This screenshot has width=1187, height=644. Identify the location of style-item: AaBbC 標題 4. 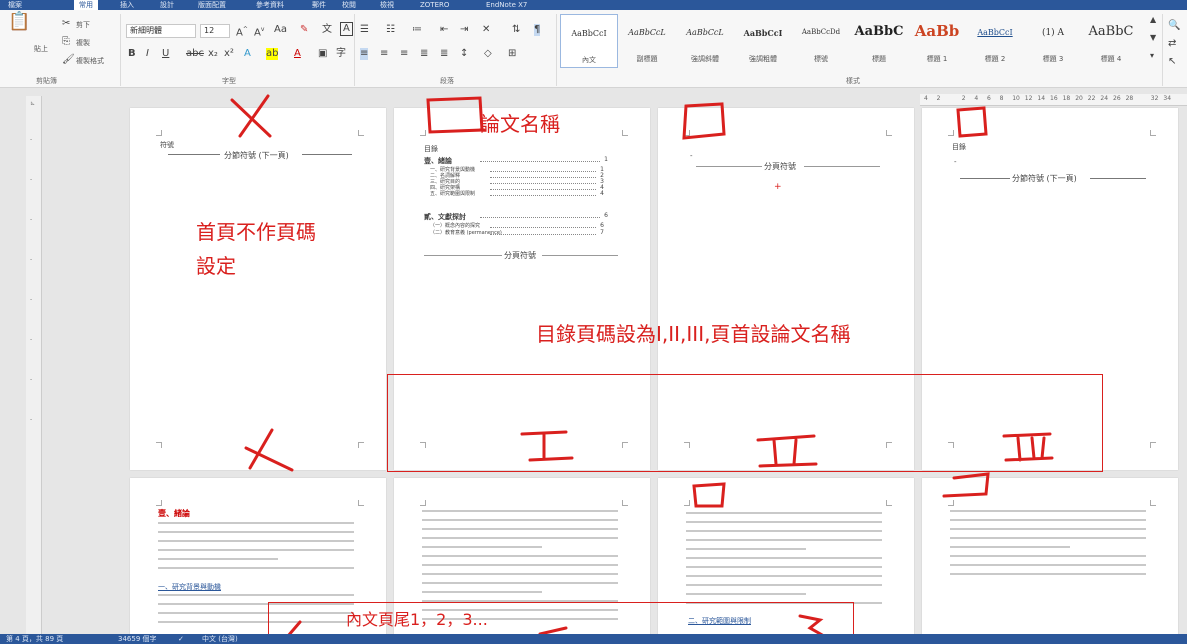
(1111, 41).